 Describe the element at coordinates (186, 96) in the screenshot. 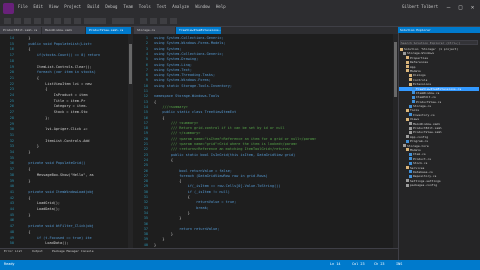

I see `right_editor-code-line: namespace Storage.Windows.Tools` at that location.